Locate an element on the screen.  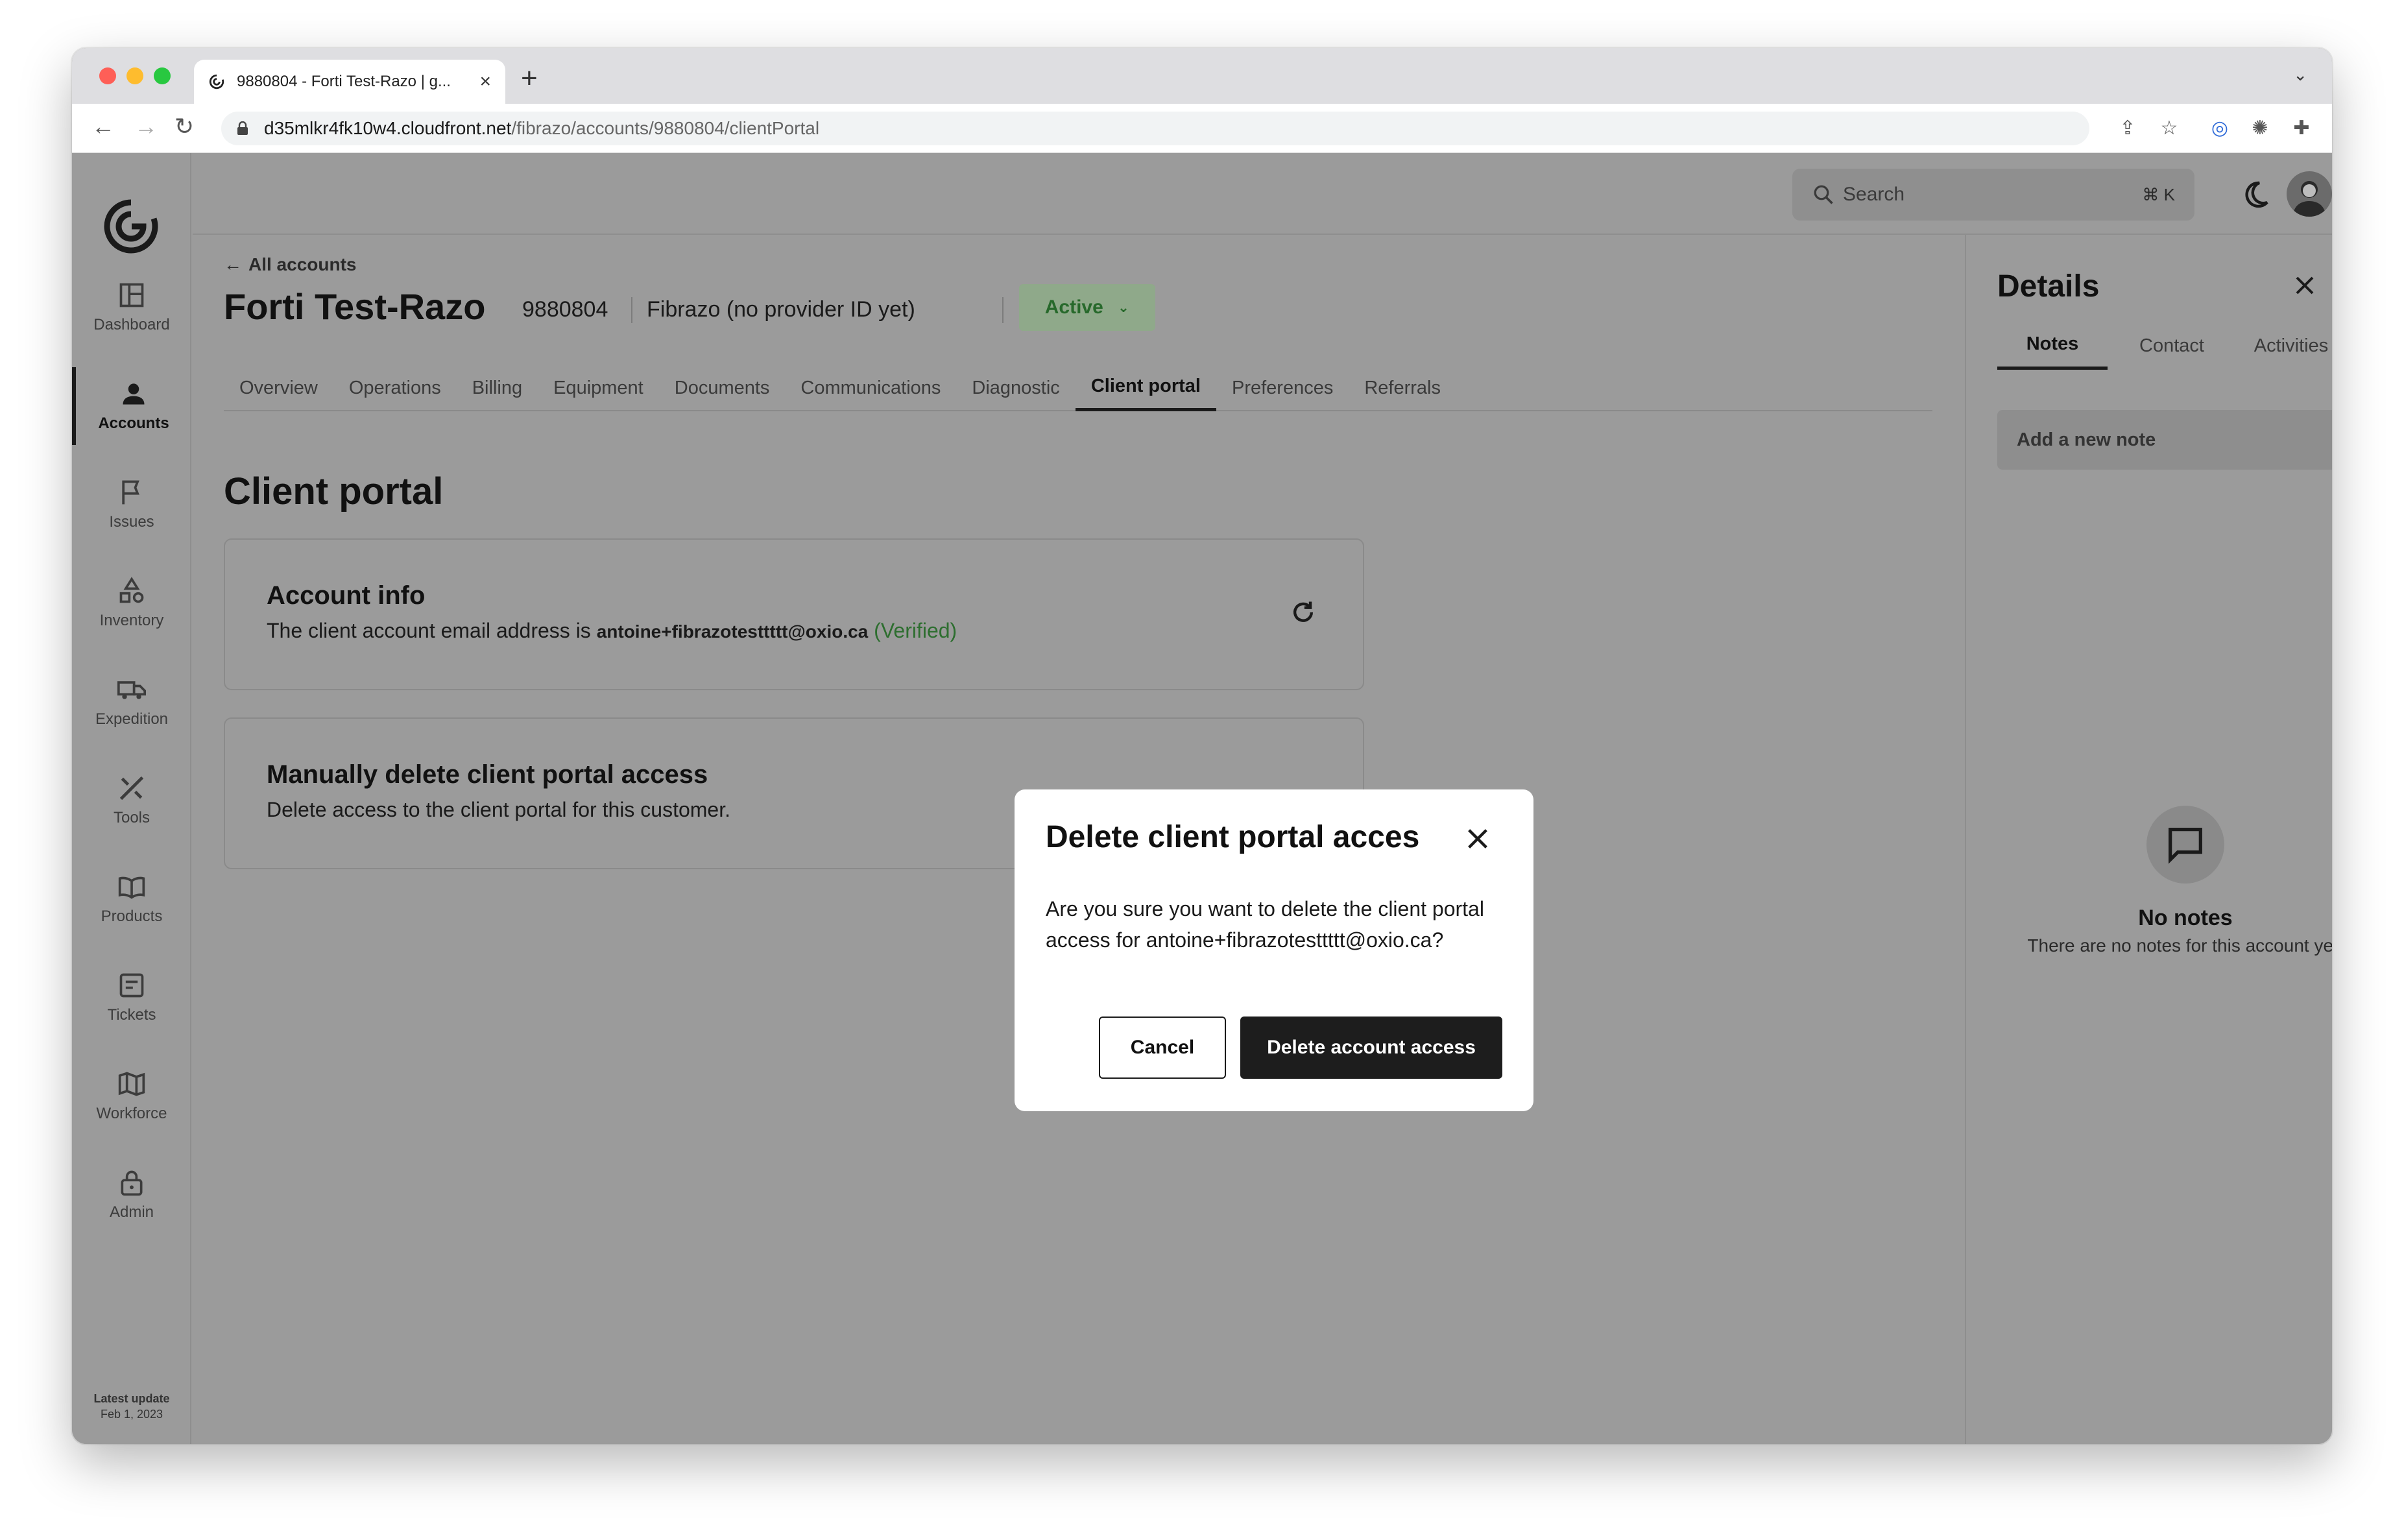
sidebar-item-workforce: Workforce is located at coordinates (131, 1096).